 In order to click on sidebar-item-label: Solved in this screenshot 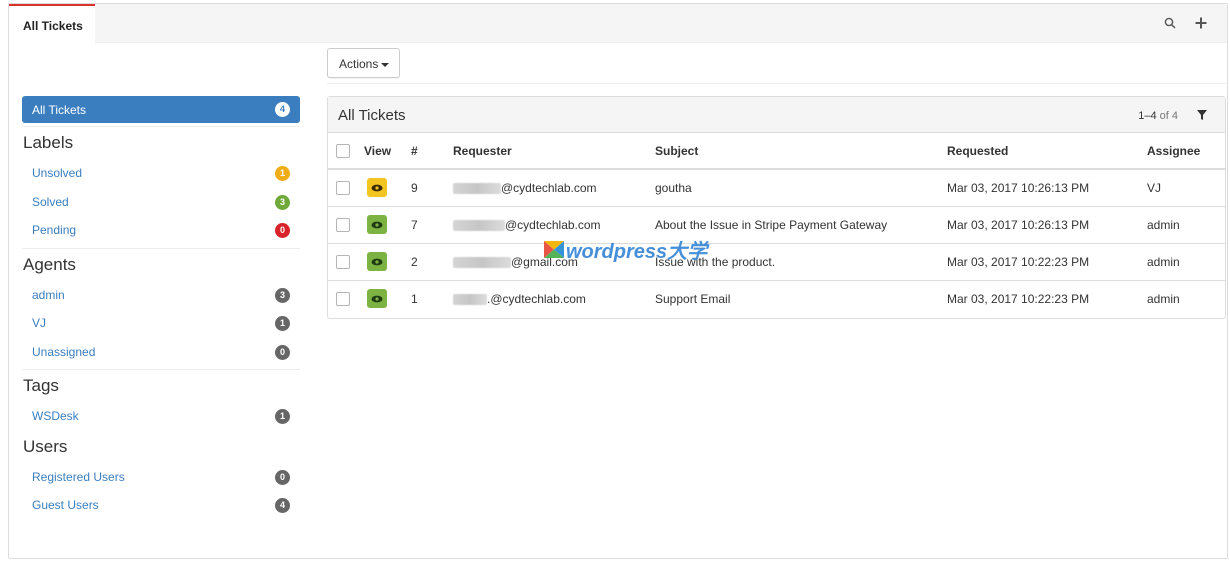, I will do `click(50, 201)`.